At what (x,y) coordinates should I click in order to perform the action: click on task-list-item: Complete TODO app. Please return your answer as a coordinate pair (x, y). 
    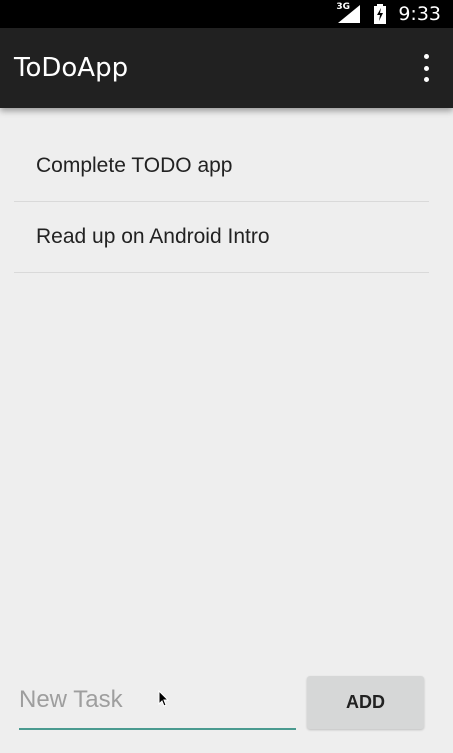
    Looking at the image, I should click on (221, 166).